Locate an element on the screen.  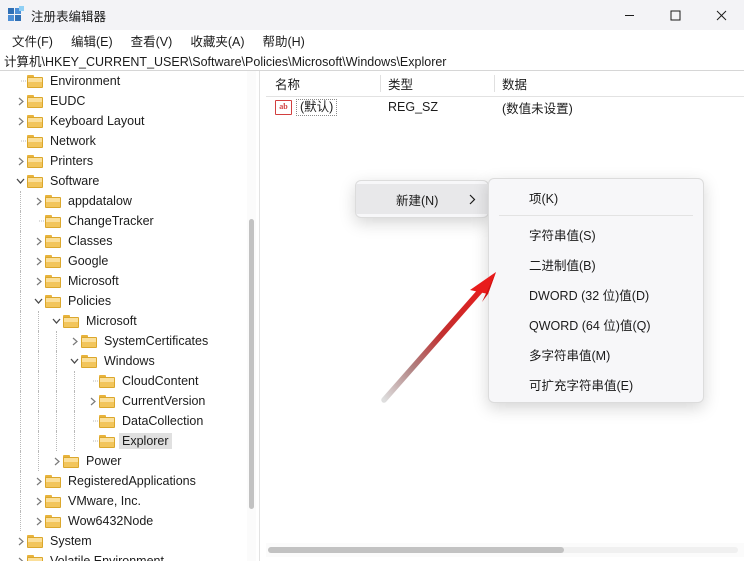
column-name: 名称 is located at coordinates (287, 83).